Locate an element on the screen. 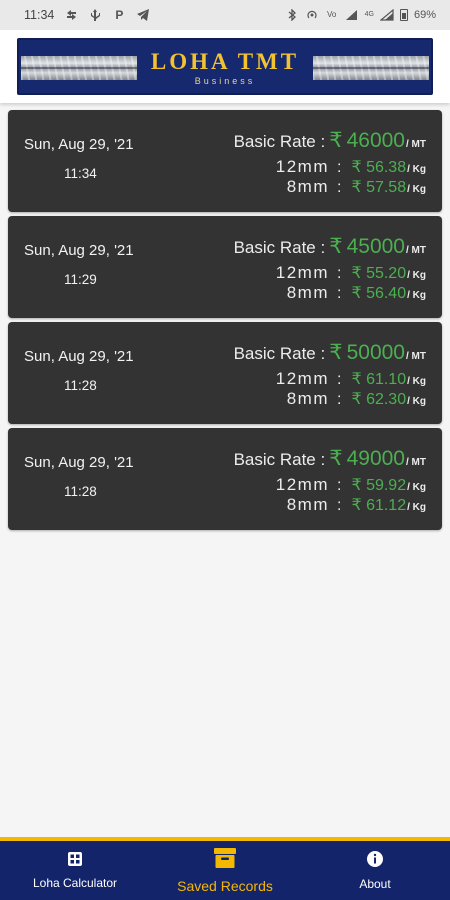 The image size is (450, 900). nav-label: About is located at coordinates (375, 884).